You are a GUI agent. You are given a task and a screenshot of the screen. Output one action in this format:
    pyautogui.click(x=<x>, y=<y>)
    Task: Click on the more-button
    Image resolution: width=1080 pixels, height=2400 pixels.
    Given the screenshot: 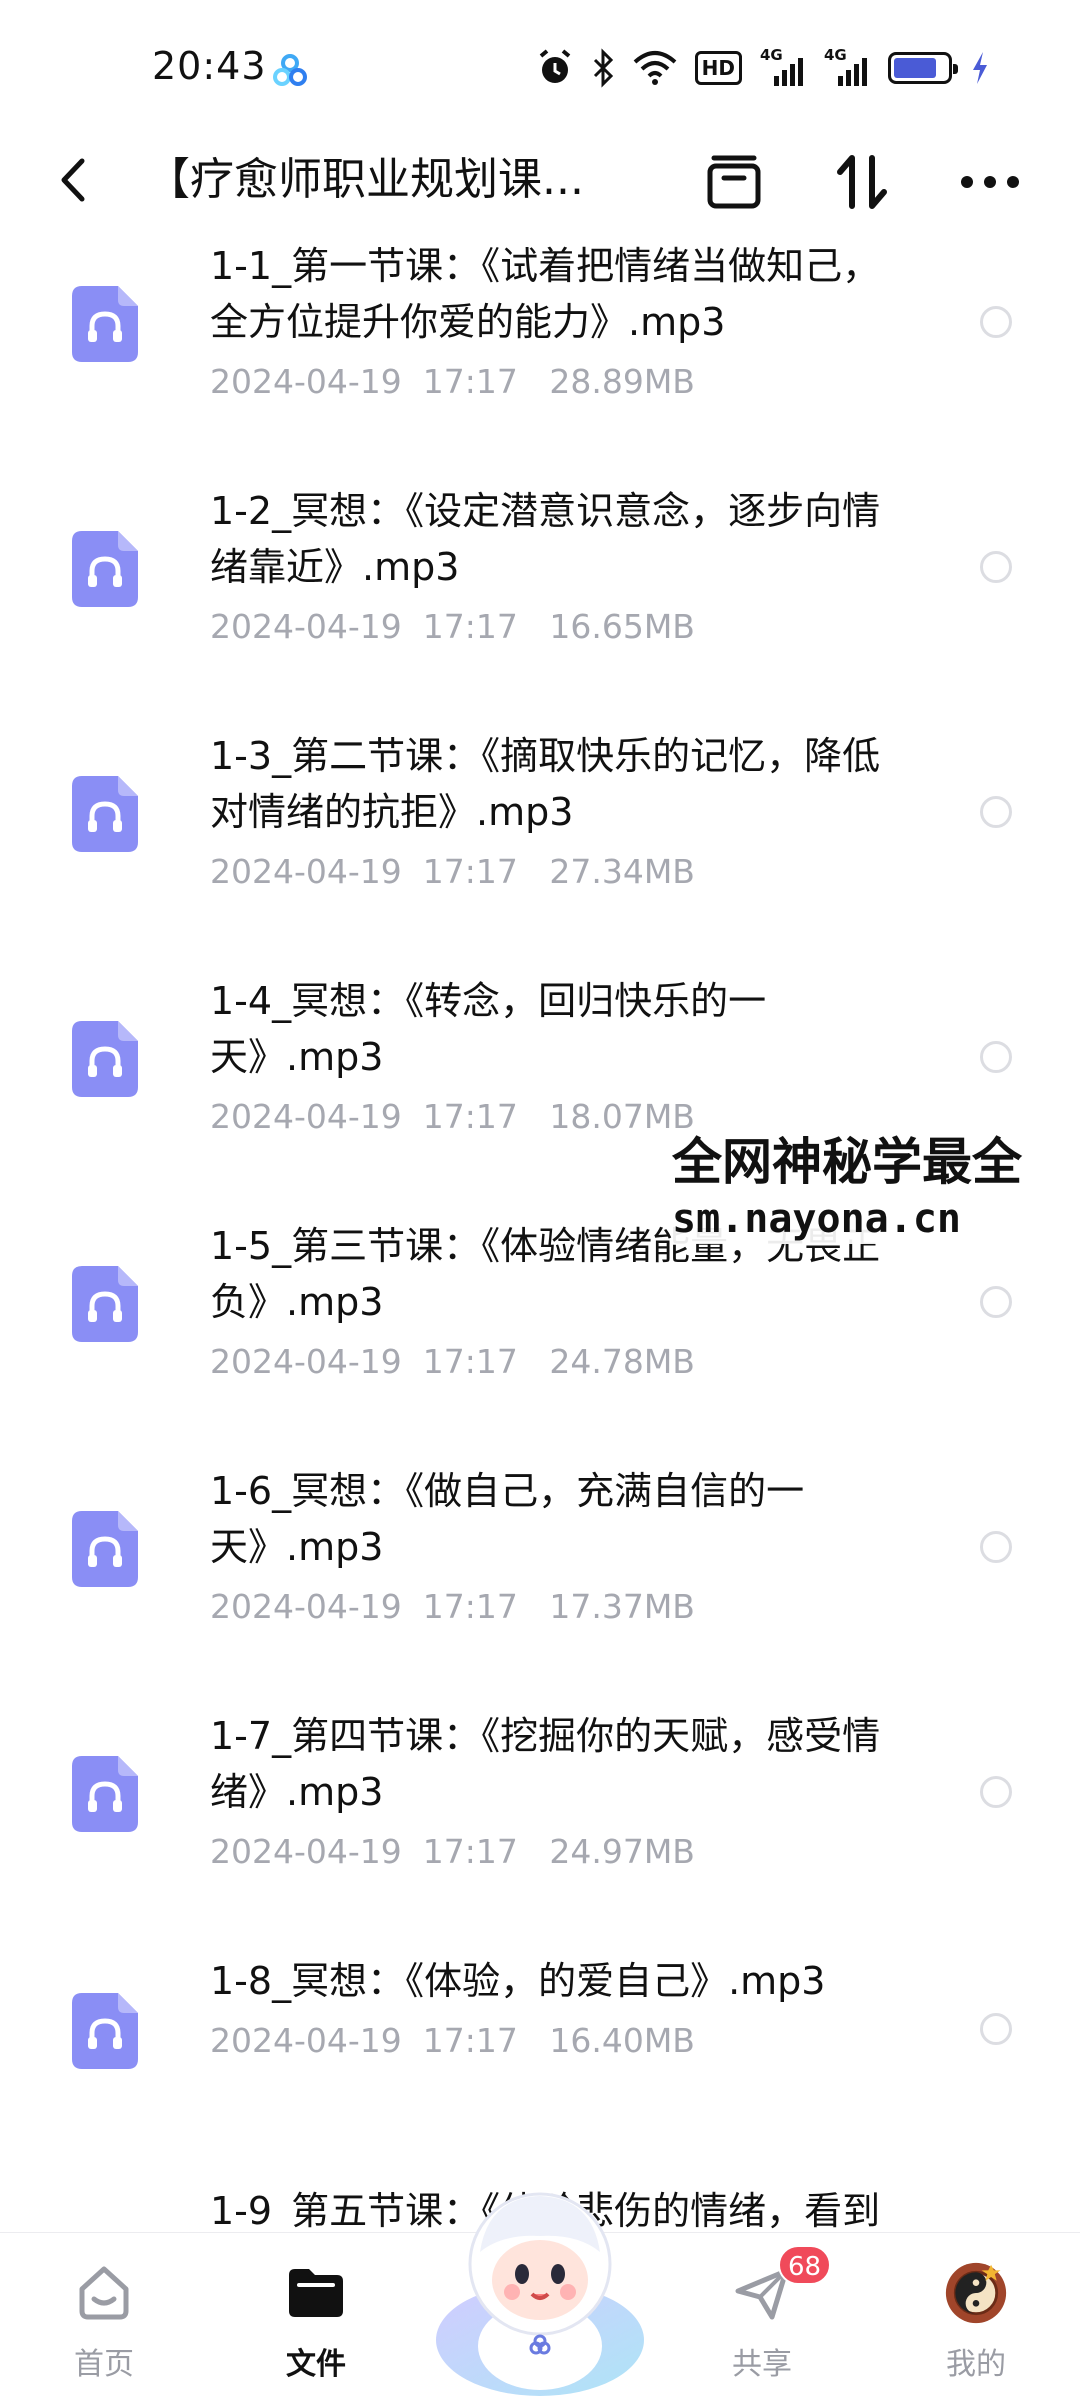 What is the action you would take?
    pyautogui.click(x=990, y=182)
    